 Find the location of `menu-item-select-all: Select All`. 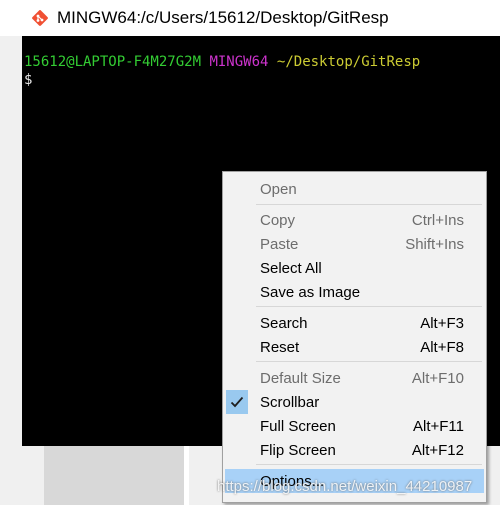

menu-item-select-all: Select All is located at coordinates (354, 268).